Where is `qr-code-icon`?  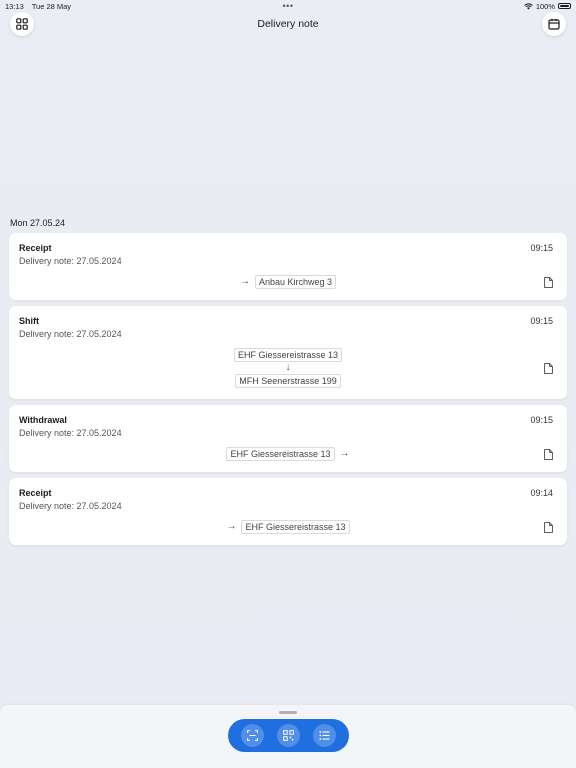 qr-code-icon is located at coordinates (288, 735).